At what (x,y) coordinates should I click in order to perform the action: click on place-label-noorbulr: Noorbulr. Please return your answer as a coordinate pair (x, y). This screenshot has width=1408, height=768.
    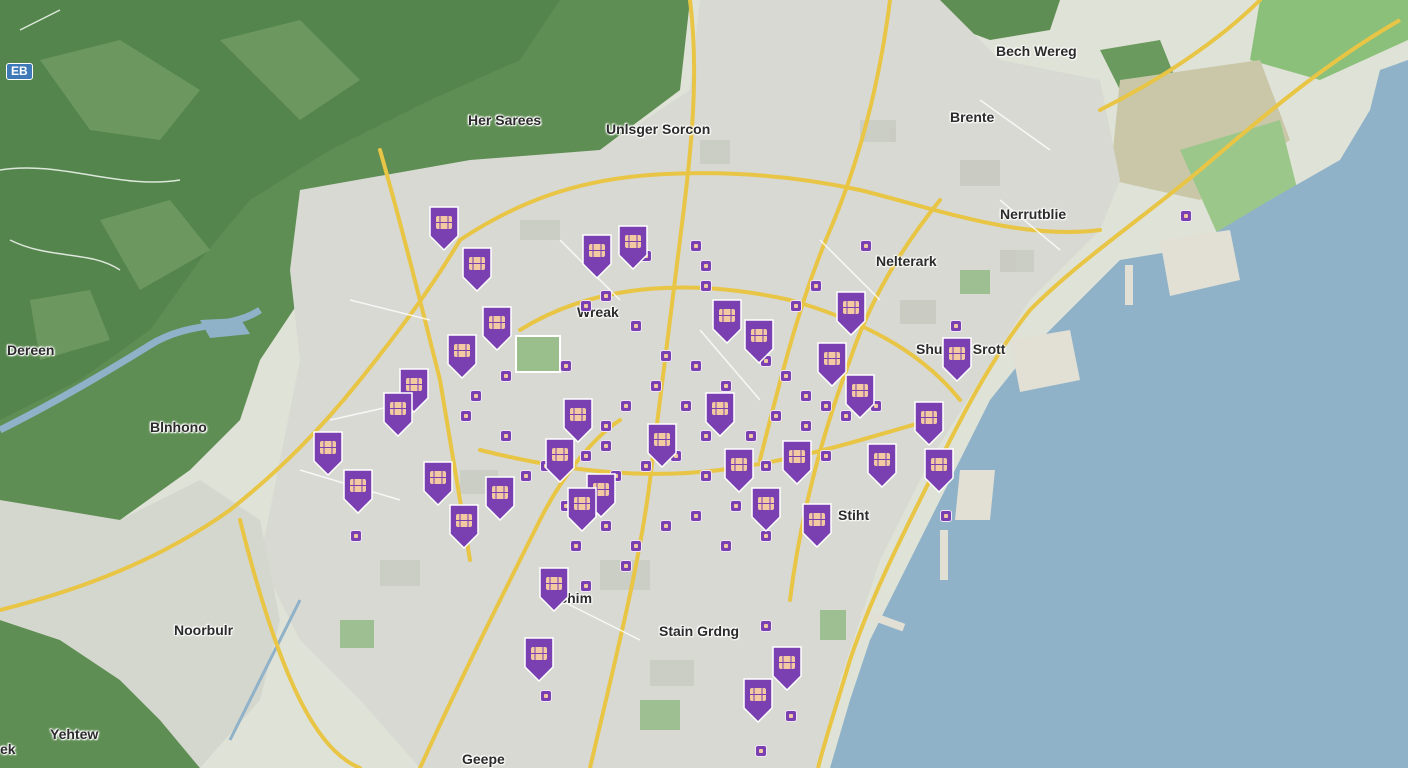
    Looking at the image, I should click on (204, 630).